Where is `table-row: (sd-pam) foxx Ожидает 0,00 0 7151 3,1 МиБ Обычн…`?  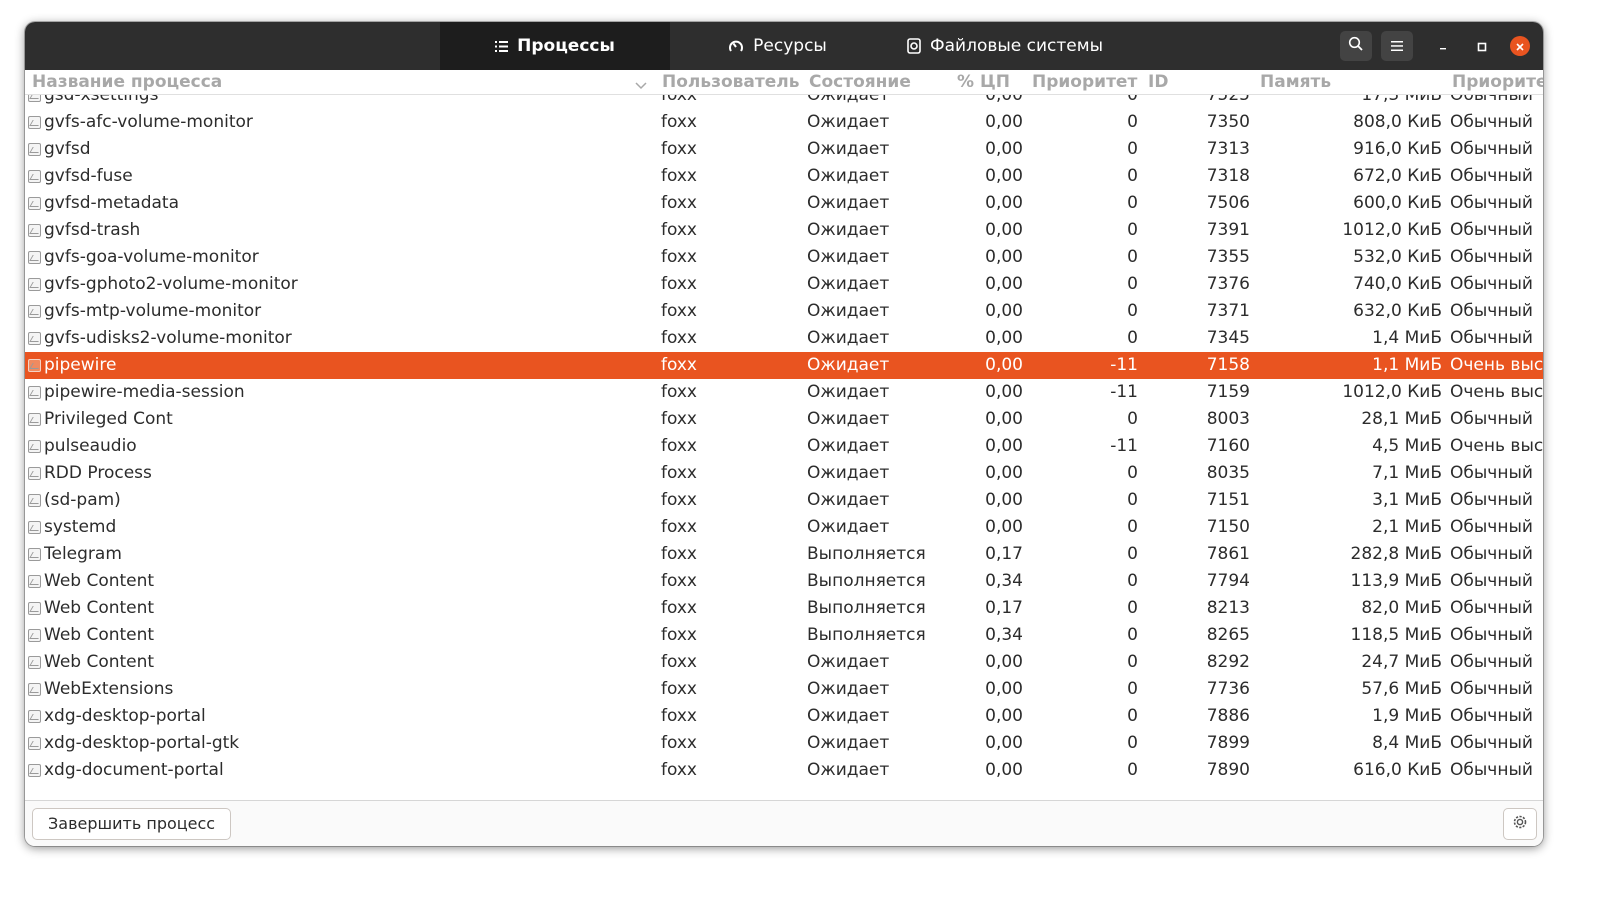
table-row: (sd-pam) foxx Ожидает 0,00 0 7151 3,1 МиБ Обычн… is located at coordinates (784, 500).